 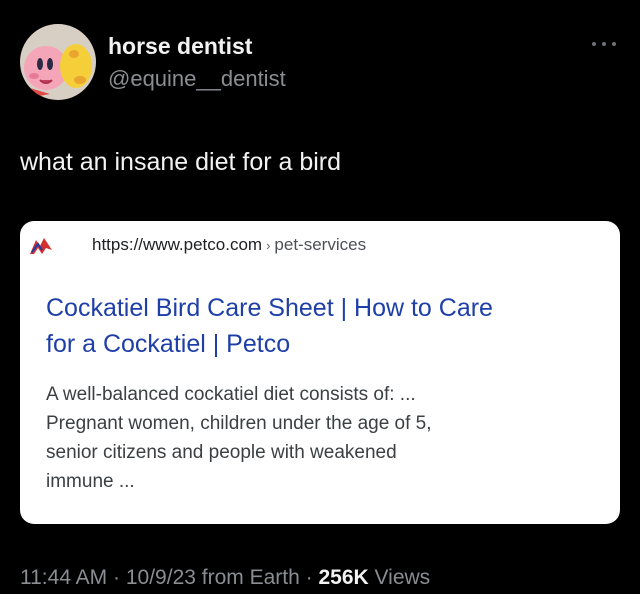 I want to click on link-url: https://www.petco.com › pet-services, so click(x=229, y=245).